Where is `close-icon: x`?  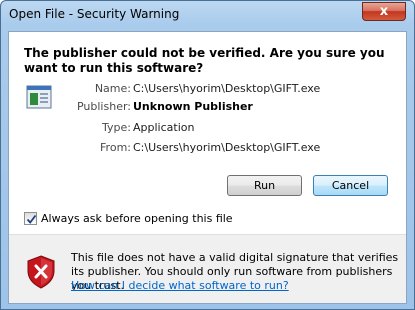
close-icon: x is located at coordinates (384, 11).